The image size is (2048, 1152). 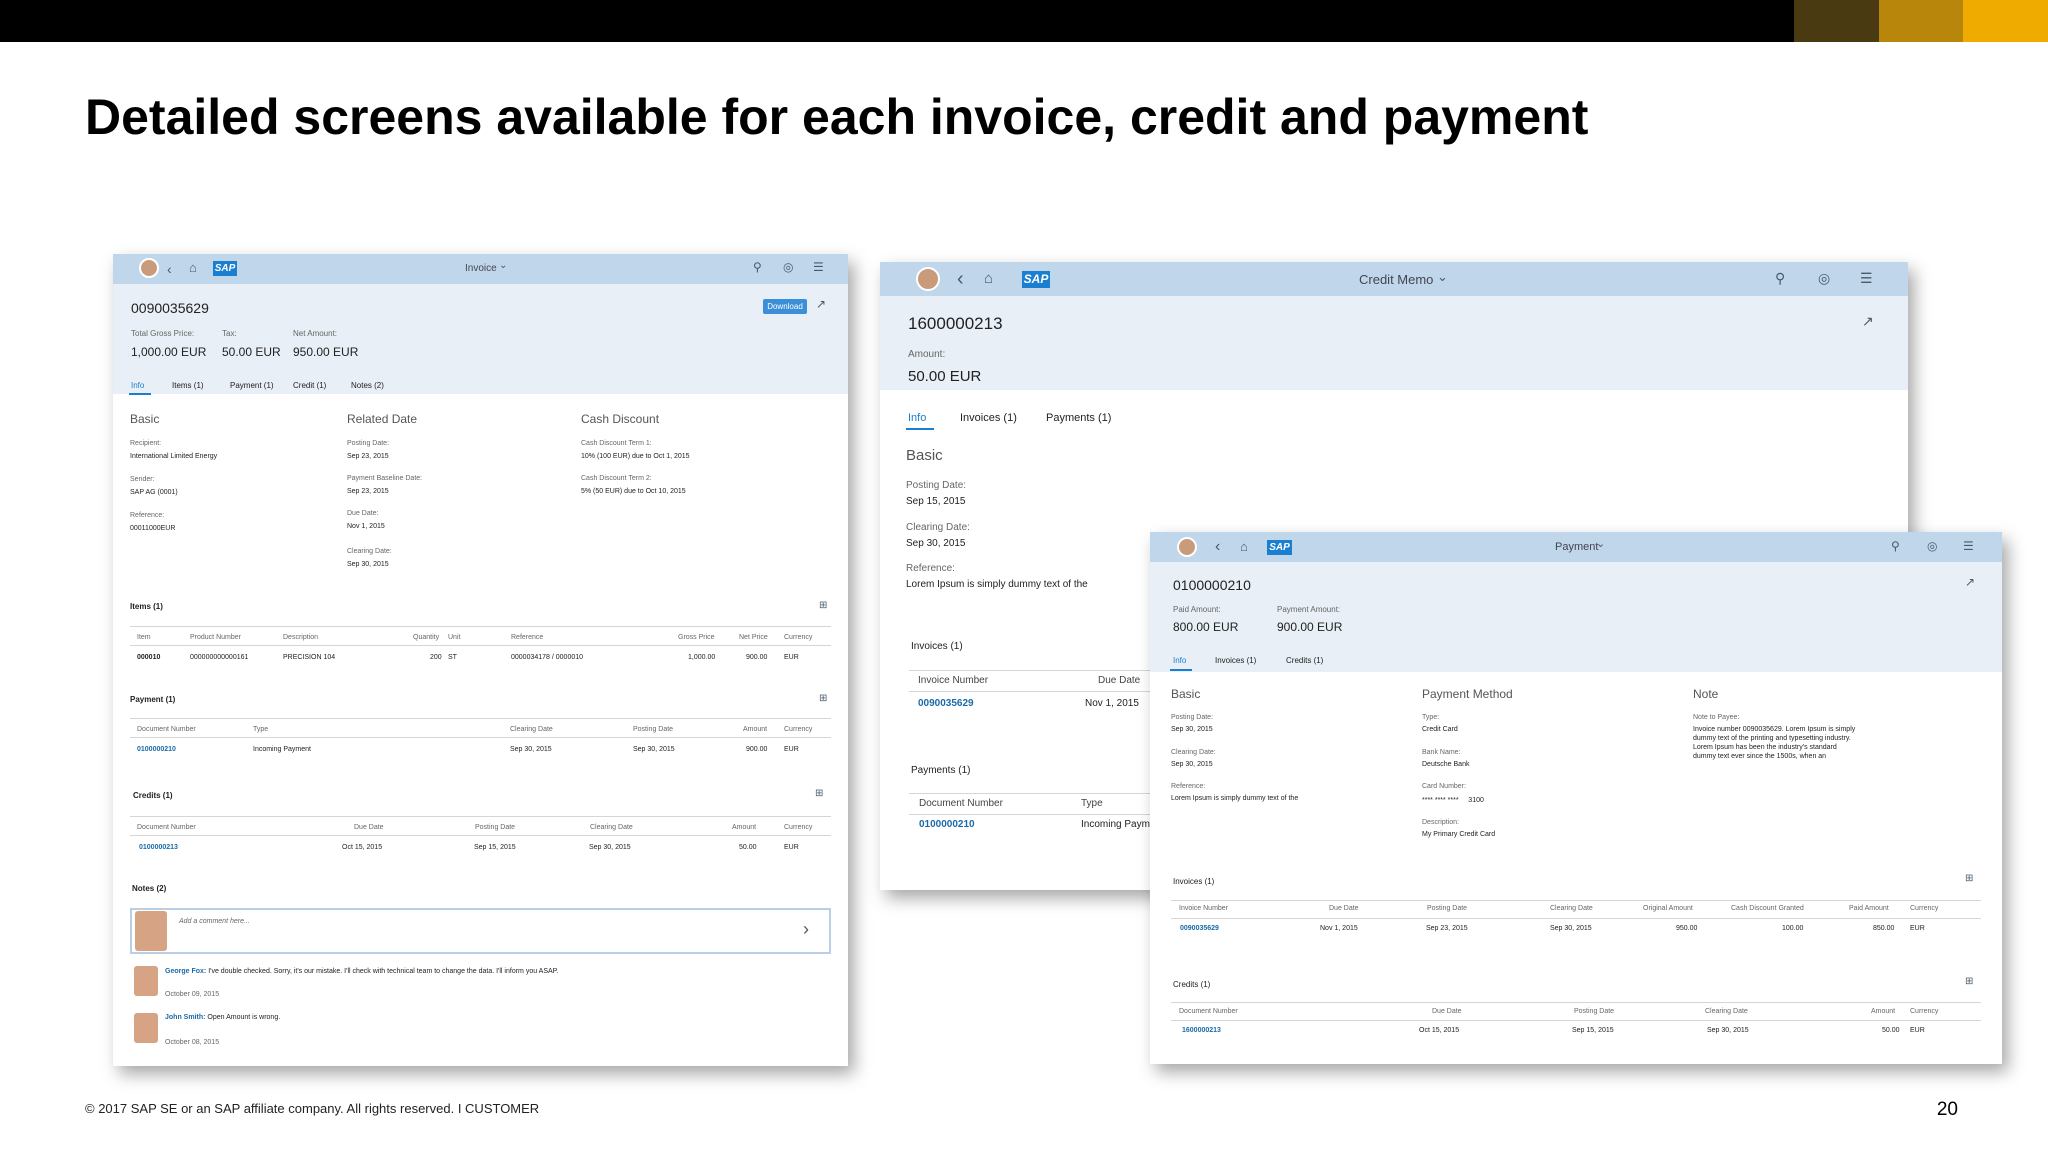 What do you see at coordinates (1197, 609) in the screenshot?
I see `kpi-label: Paid Amount:` at bounding box center [1197, 609].